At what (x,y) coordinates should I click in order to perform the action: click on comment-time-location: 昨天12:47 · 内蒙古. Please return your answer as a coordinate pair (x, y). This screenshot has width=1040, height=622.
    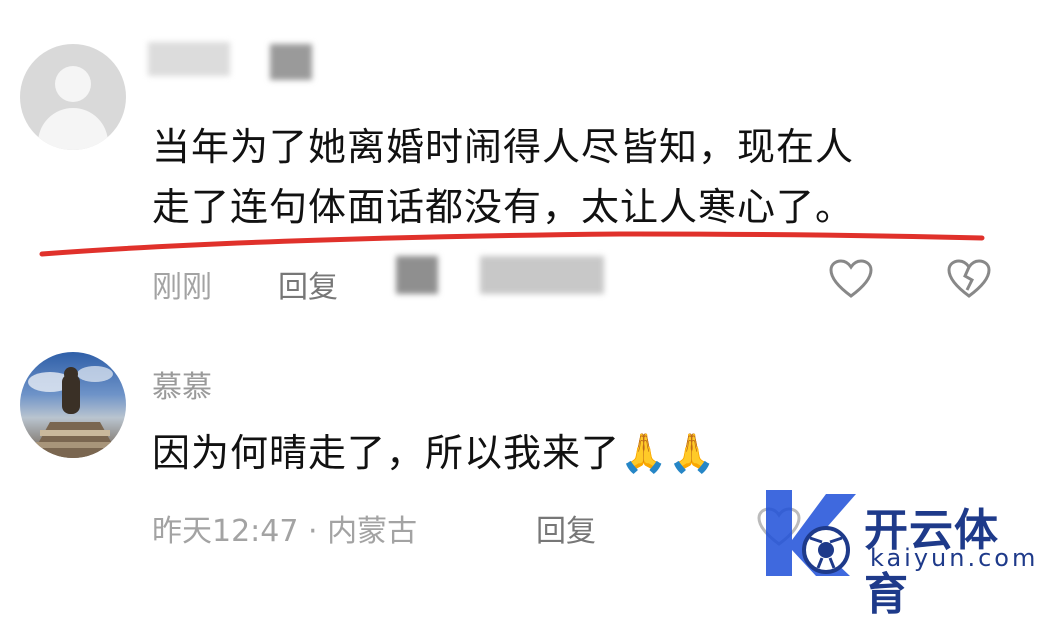
    Looking at the image, I should click on (285, 531).